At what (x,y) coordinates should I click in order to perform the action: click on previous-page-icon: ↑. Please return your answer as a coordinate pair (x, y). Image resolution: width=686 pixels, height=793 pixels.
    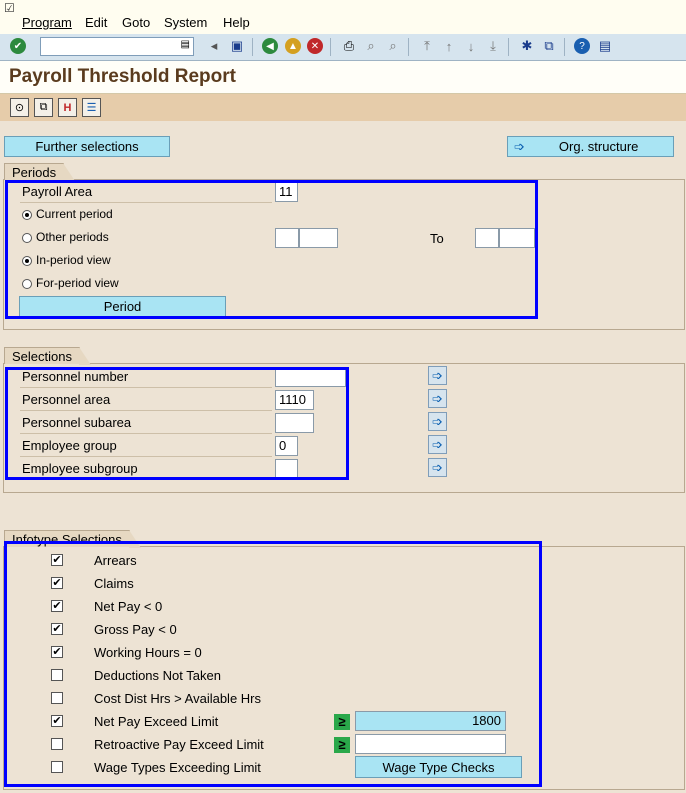
    Looking at the image, I should click on (449, 46).